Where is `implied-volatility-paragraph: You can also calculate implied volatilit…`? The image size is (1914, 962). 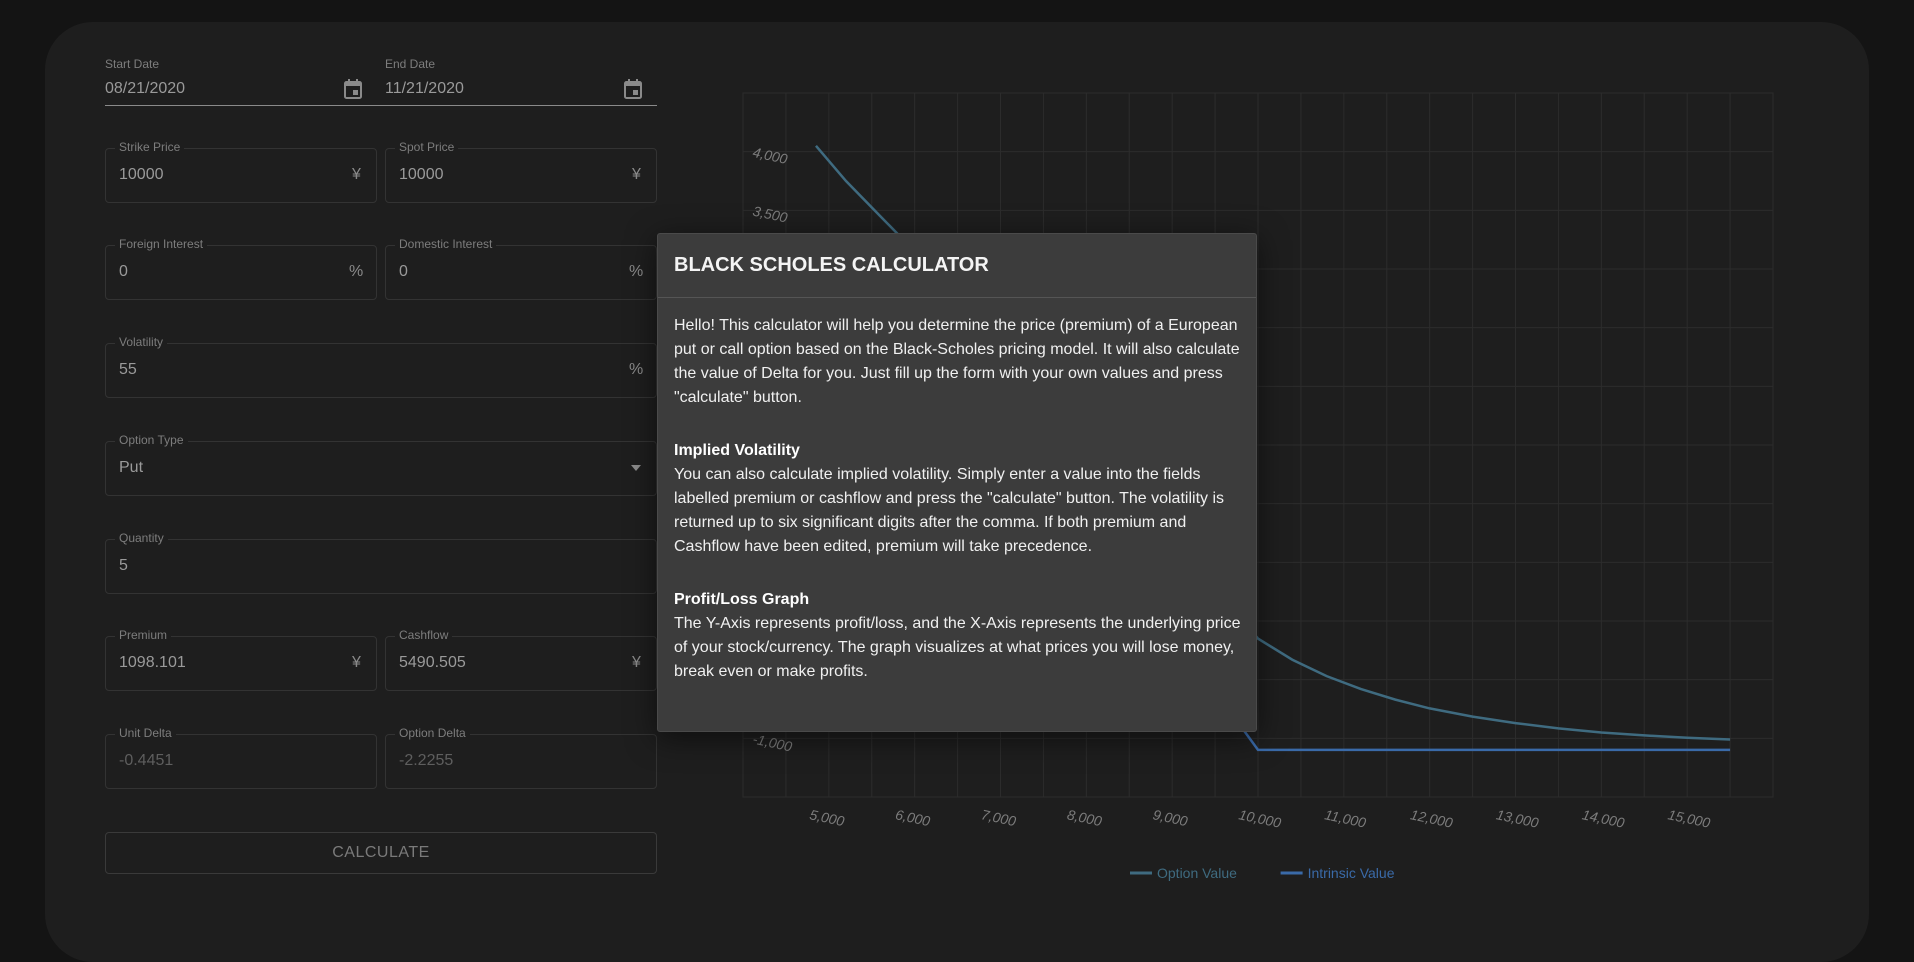 implied-volatility-paragraph: You can also calculate implied volatilit… is located at coordinates (949, 510).